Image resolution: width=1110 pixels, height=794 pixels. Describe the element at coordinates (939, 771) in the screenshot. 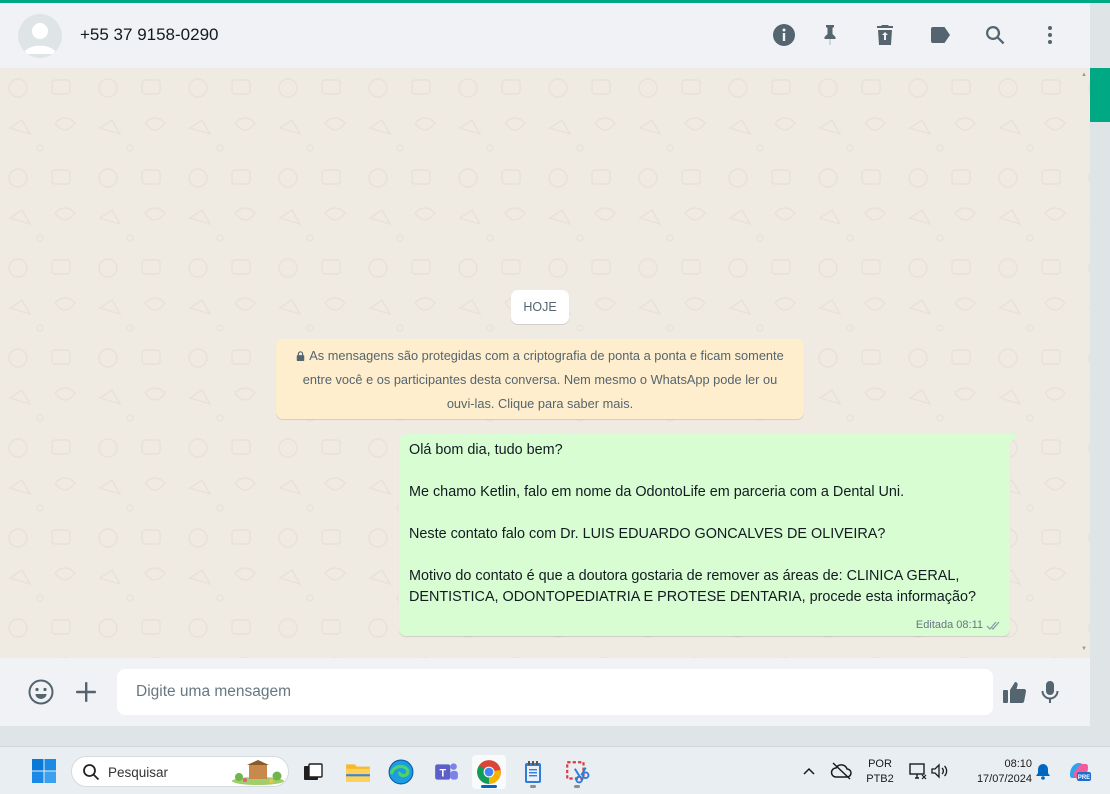

I see `volume-icon` at that location.